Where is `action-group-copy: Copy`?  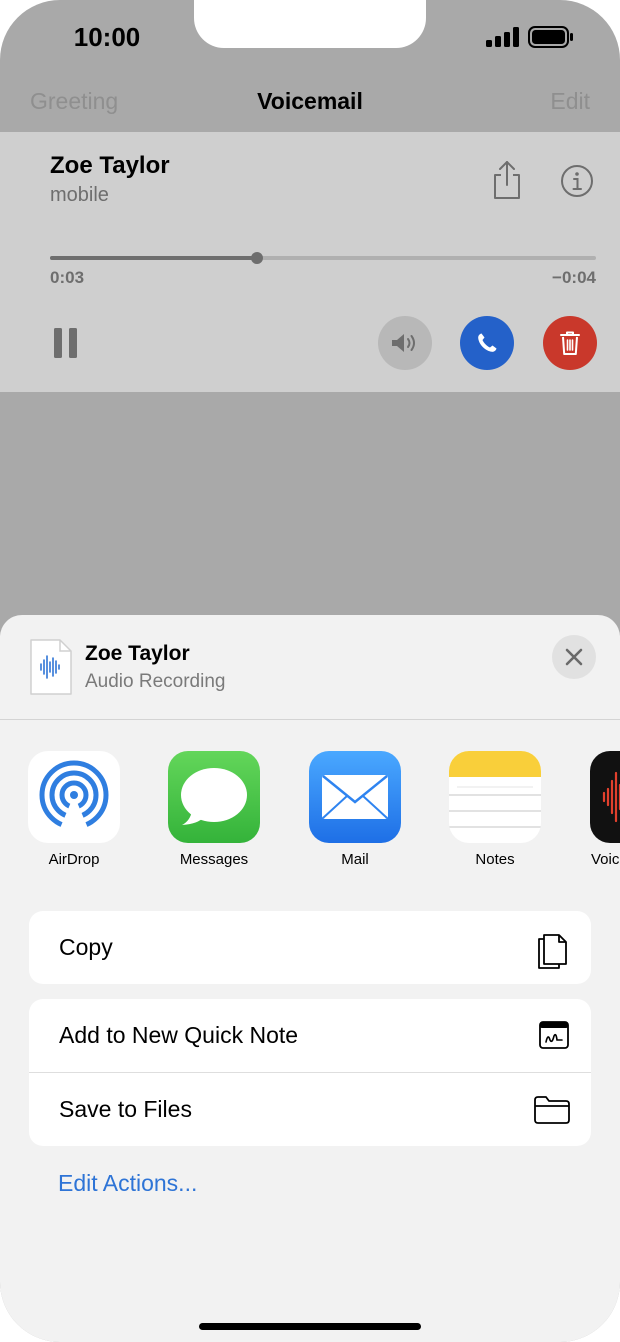
action-group-copy: Copy is located at coordinates (310, 947).